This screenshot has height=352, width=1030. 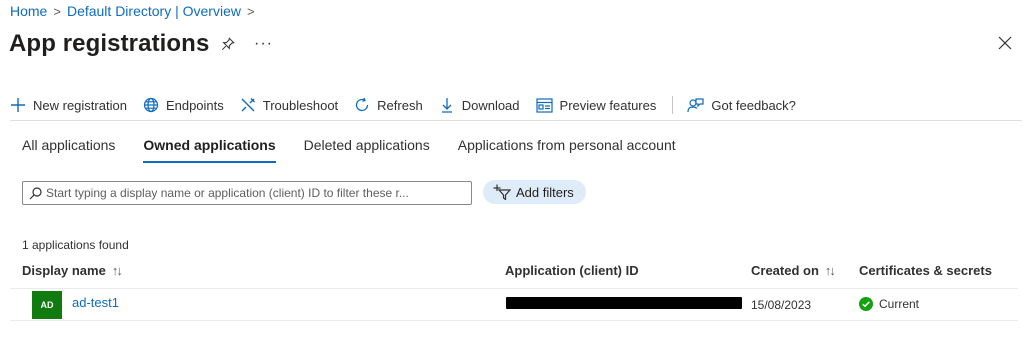 I want to click on close-icon, so click(x=1005, y=45).